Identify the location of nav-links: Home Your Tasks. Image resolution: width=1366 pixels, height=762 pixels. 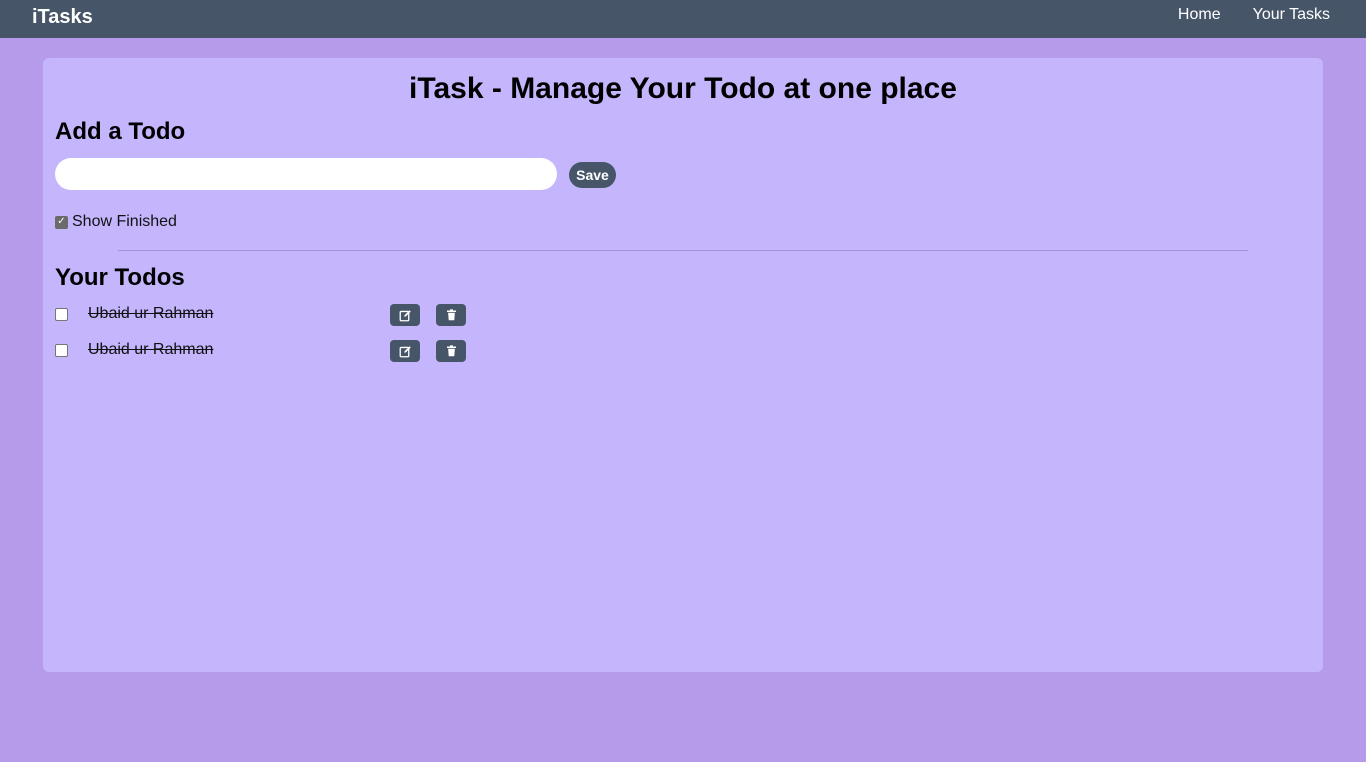
(1254, 15).